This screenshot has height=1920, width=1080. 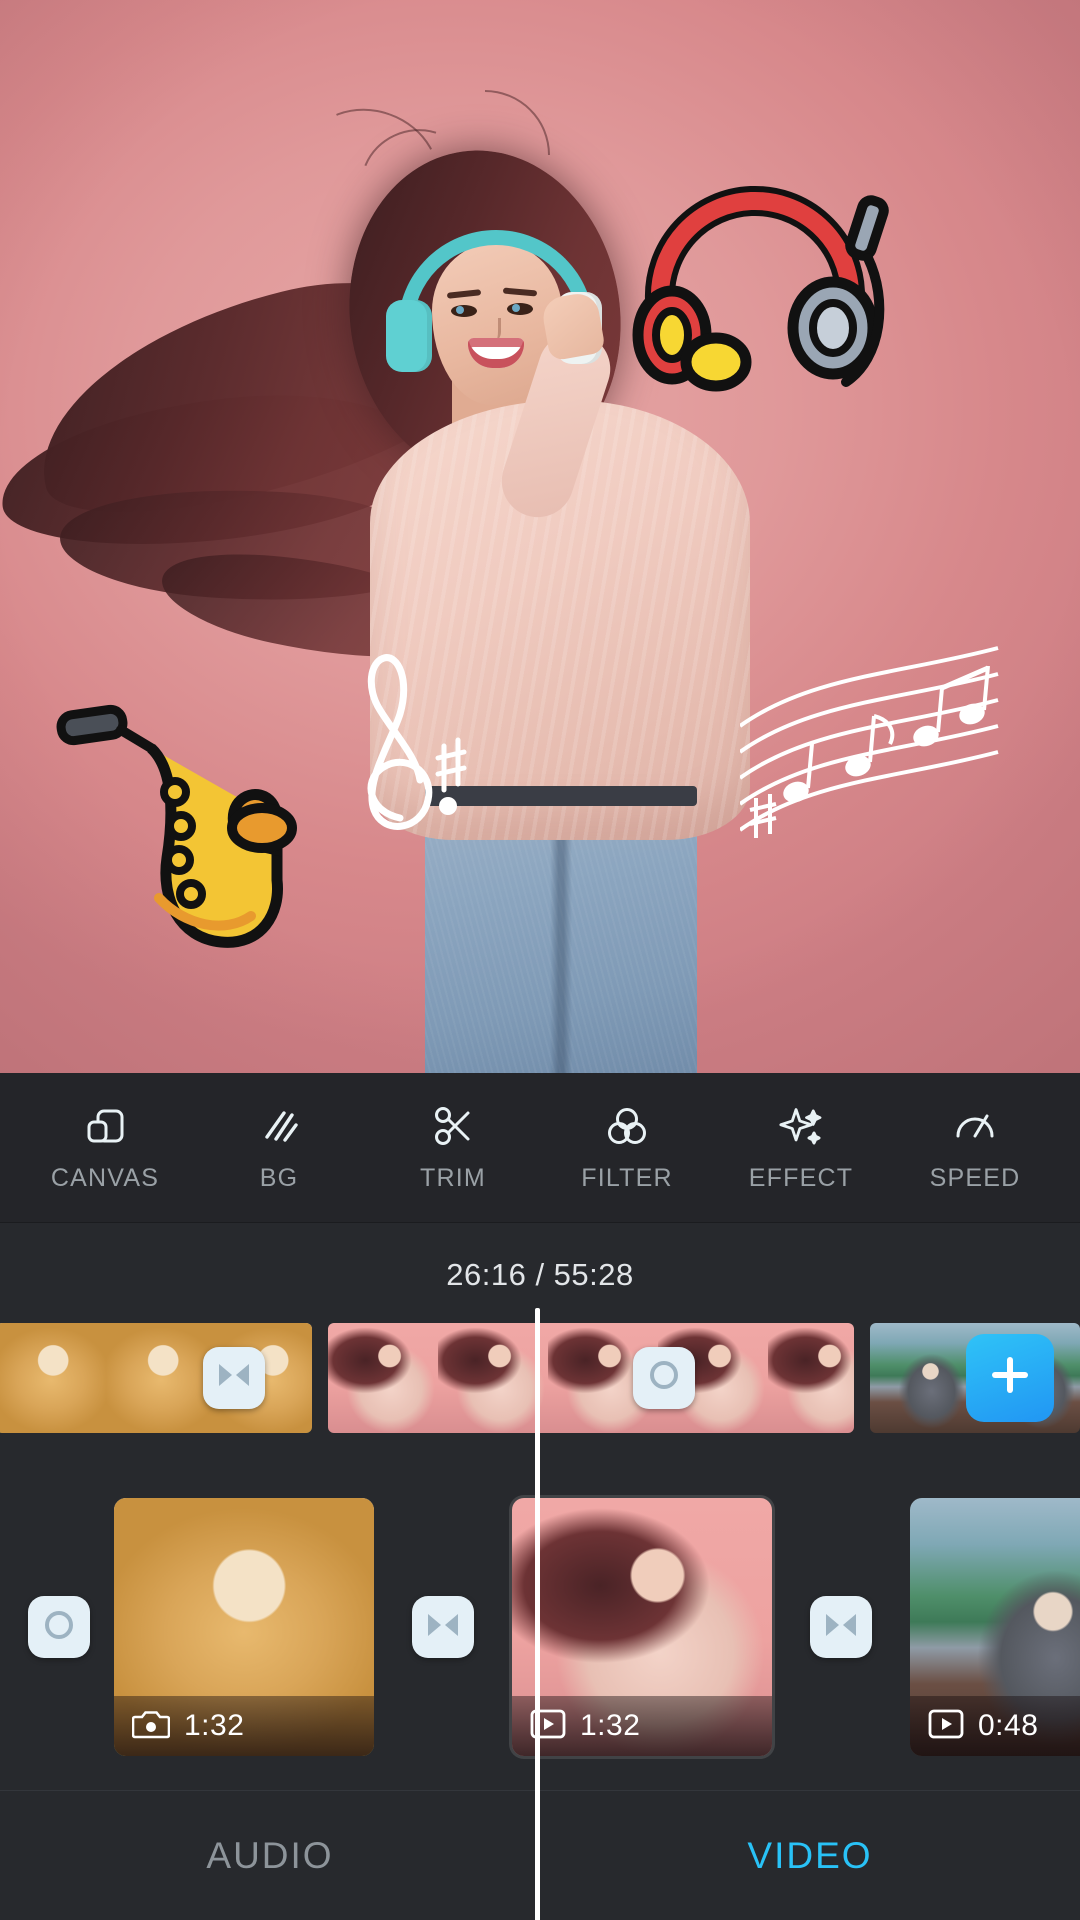 I want to click on play-icon, so click(x=946, y=1726).